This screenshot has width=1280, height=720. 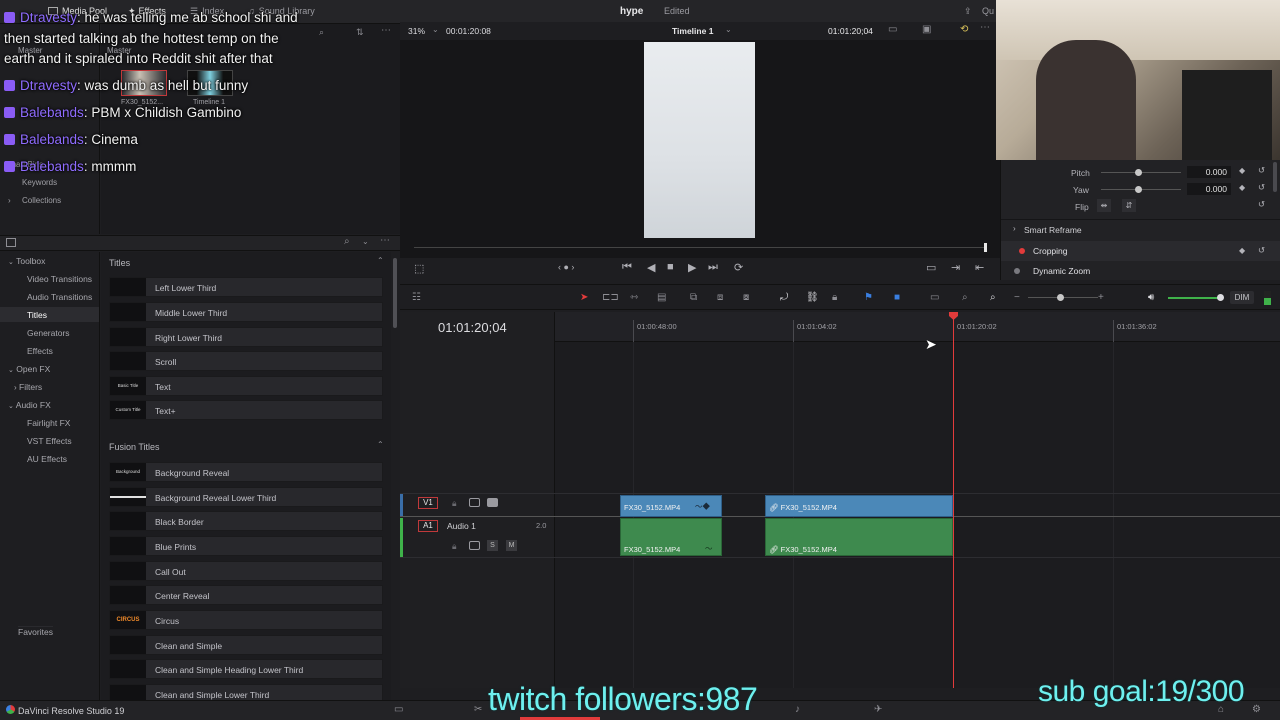 What do you see at coordinates (39, 182) in the screenshot?
I see `keywords-bin: Keywords` at bounding box center [39, 182].